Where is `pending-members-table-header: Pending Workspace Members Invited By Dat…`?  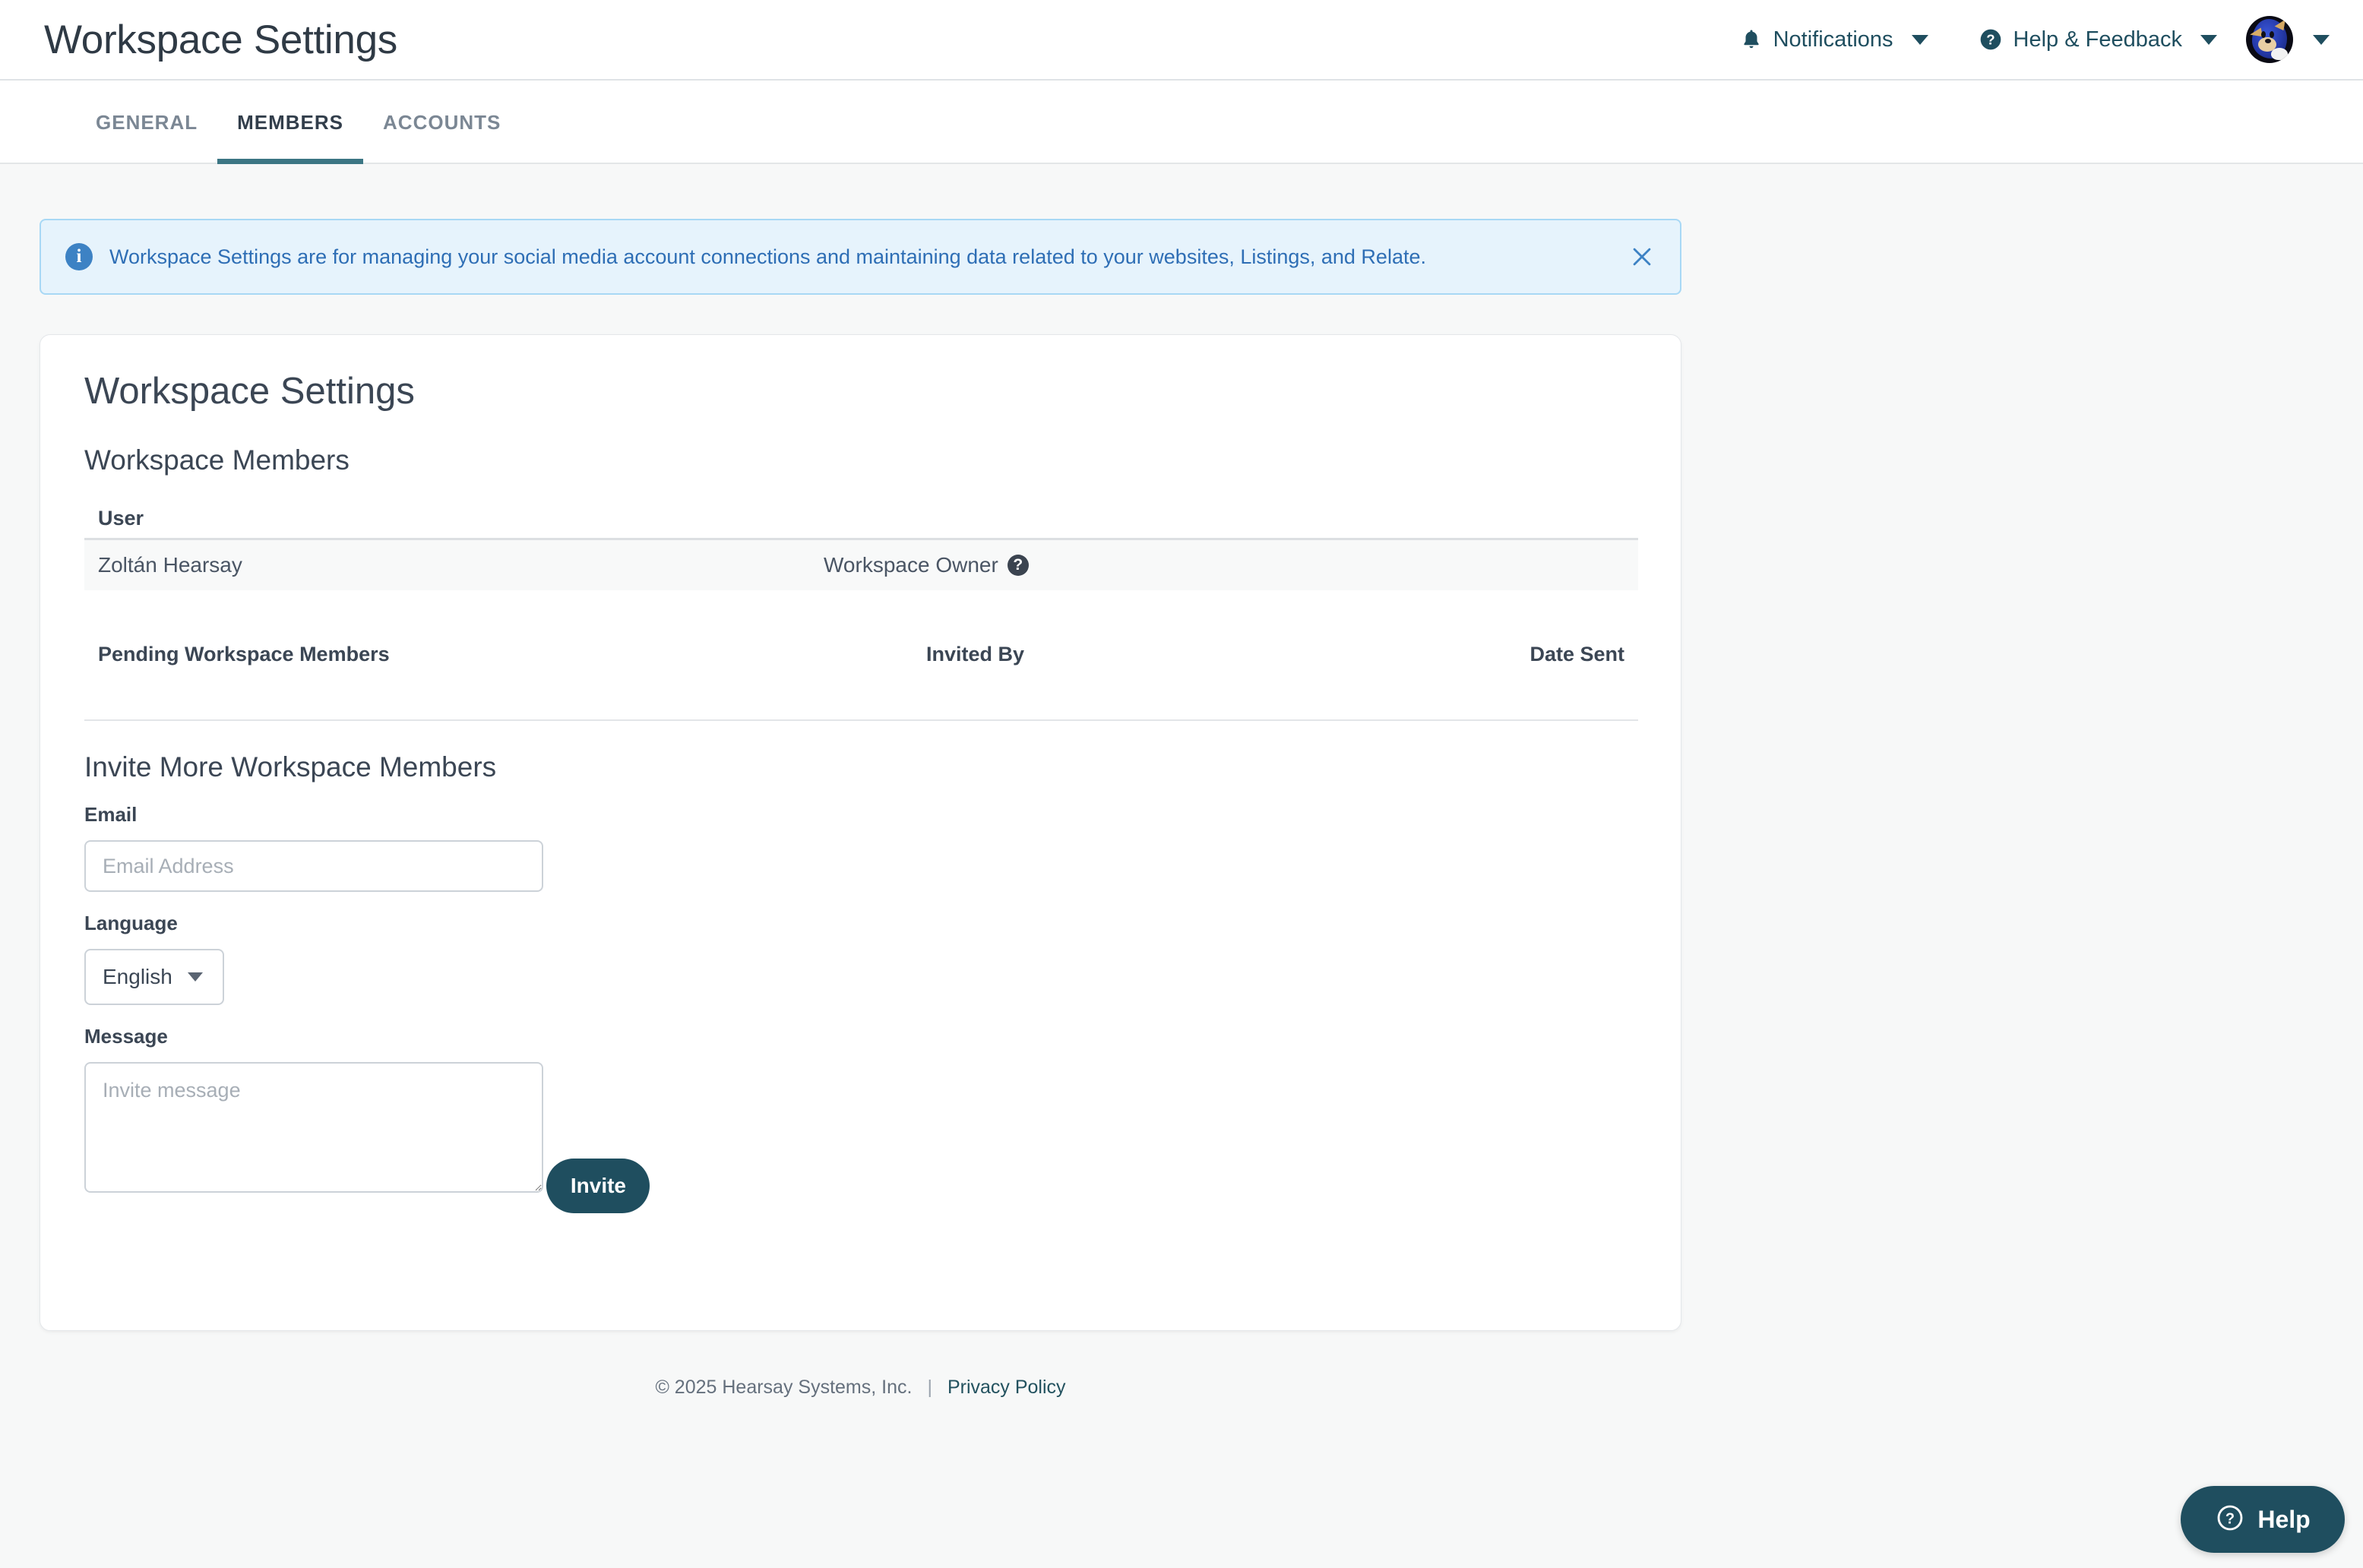
pending-members-table-header: Pending Workspace Members Invited By Dat… is located at coordinates (861, 654).